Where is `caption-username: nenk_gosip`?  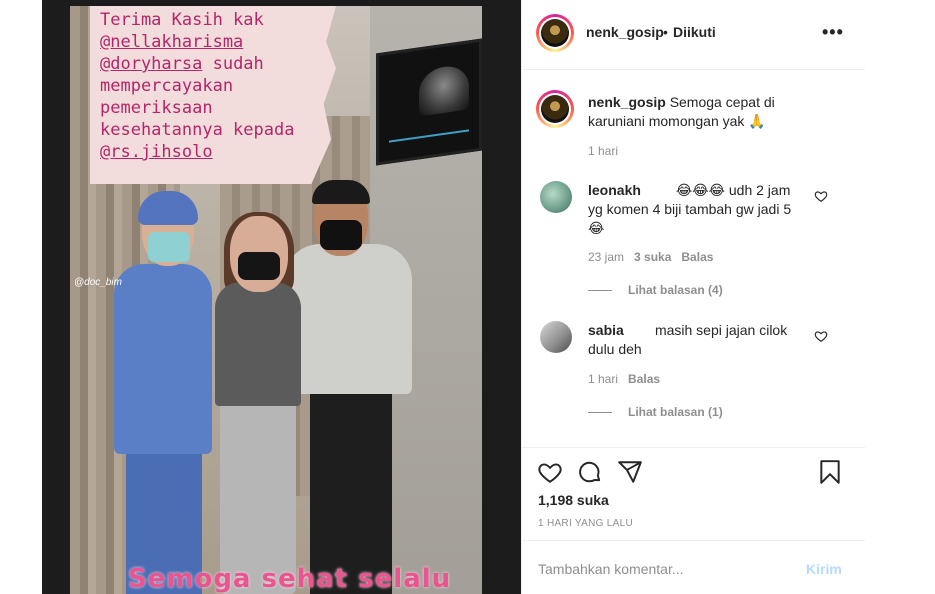 caption-username: nenk_gosip is located at coordinates (627, 102).